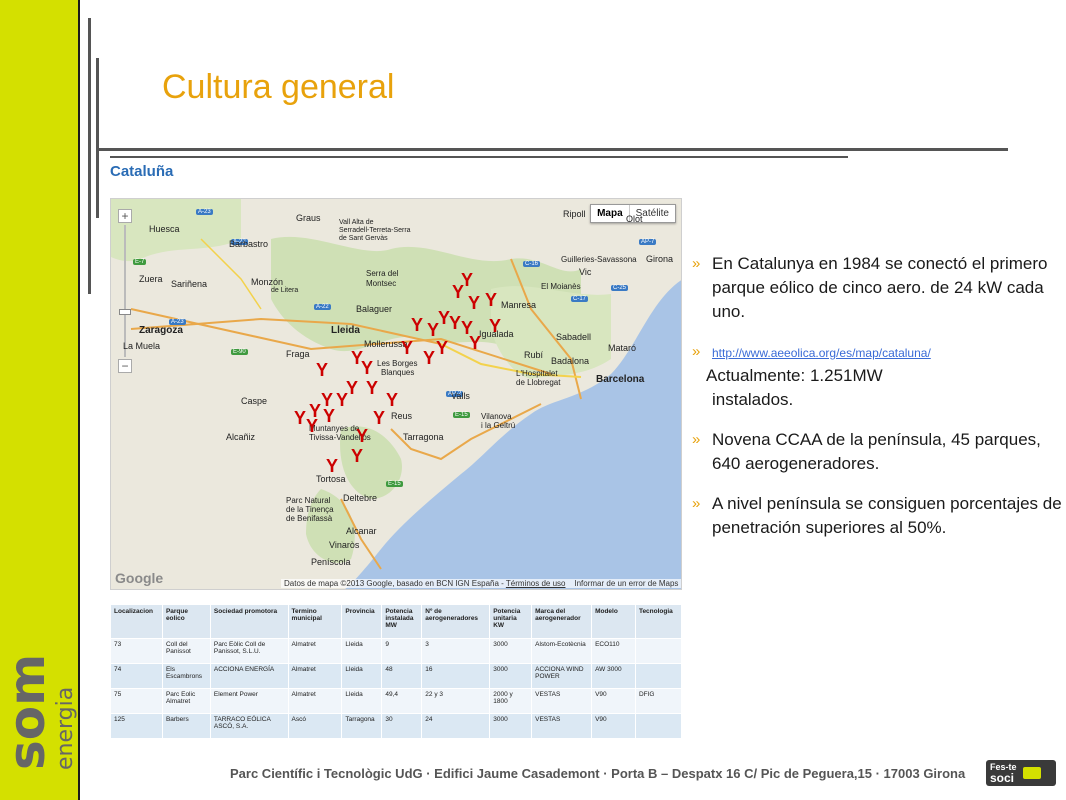 The height and width of the screenshot is (800, 1066). Describe the element at coordinates (570, 361) in the screenshot. I see `city-label: Badalona` at that location.